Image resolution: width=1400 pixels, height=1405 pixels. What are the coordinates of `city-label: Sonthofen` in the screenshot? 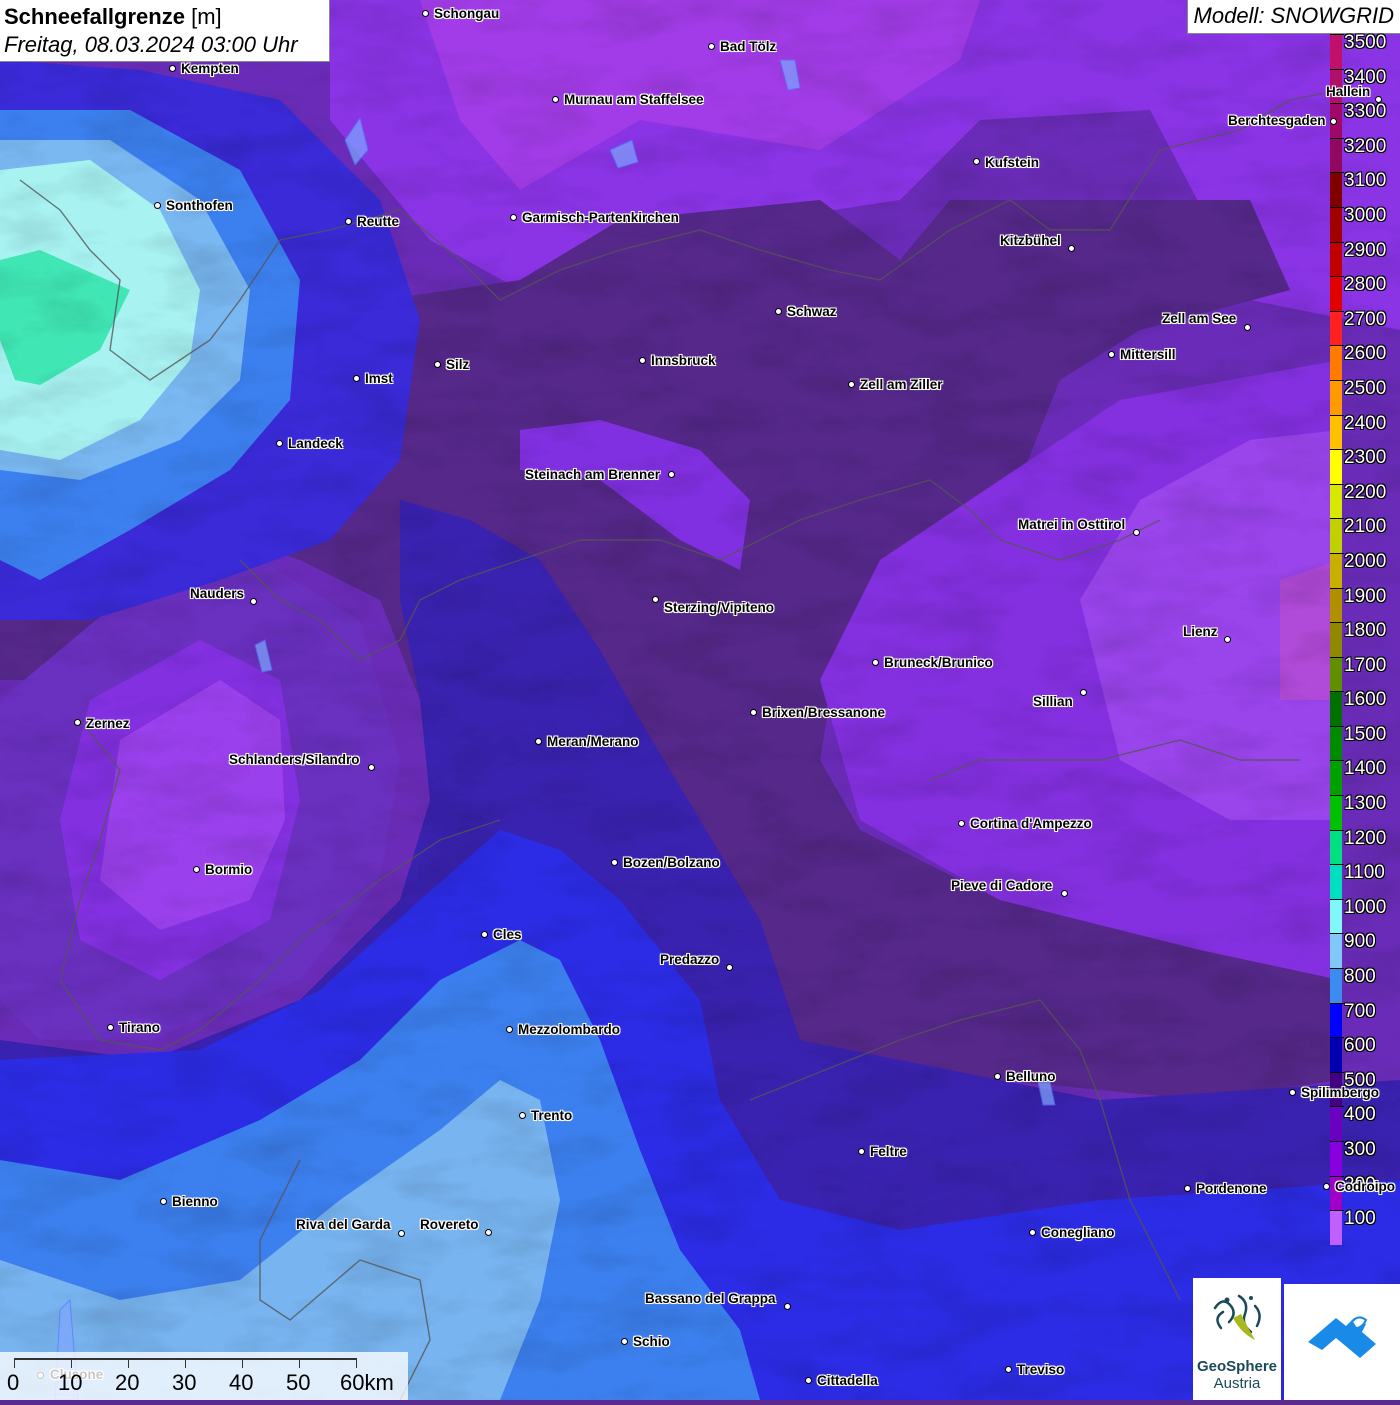 It's located at (199, 205).